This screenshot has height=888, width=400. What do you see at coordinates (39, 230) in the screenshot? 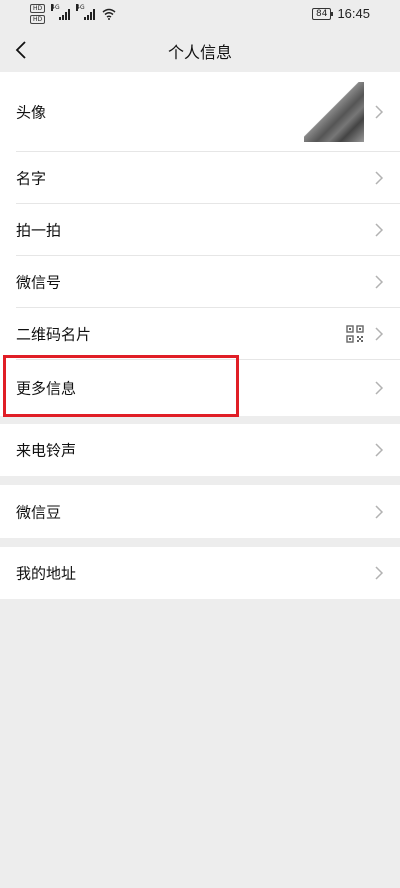
I see `row-pat-label: 拍一拍` at bounding box center [39, 230].